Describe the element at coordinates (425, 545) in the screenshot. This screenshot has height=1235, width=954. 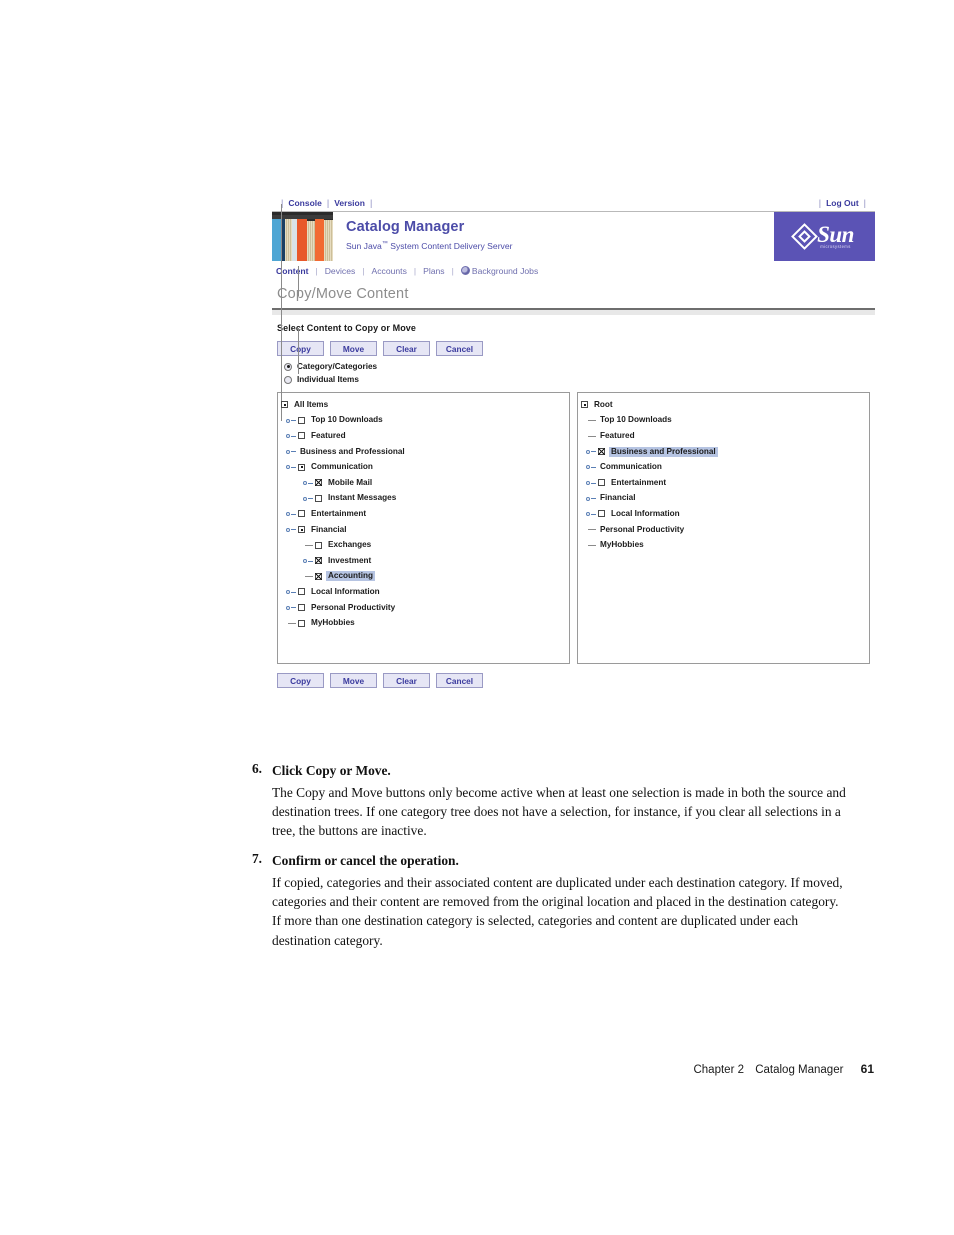
I see `tree-node: Exchanges` at that location.